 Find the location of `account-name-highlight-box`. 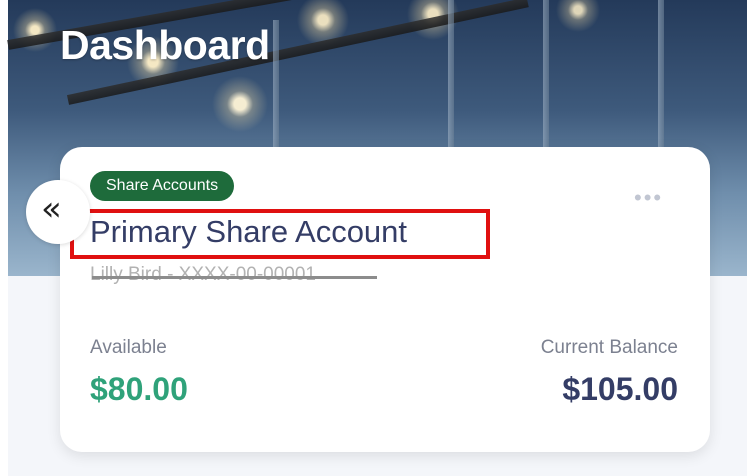

account-name-highlight-box is located at coordinates (280, 234).